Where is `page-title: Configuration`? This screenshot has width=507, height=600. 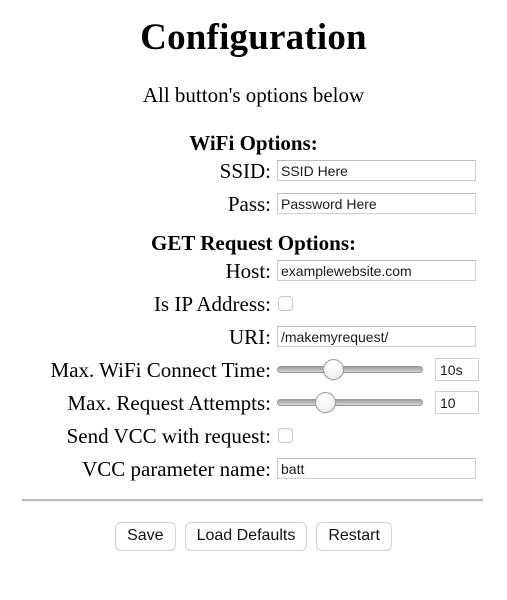 page-title: Configuration is located at coordinates (253, 37).